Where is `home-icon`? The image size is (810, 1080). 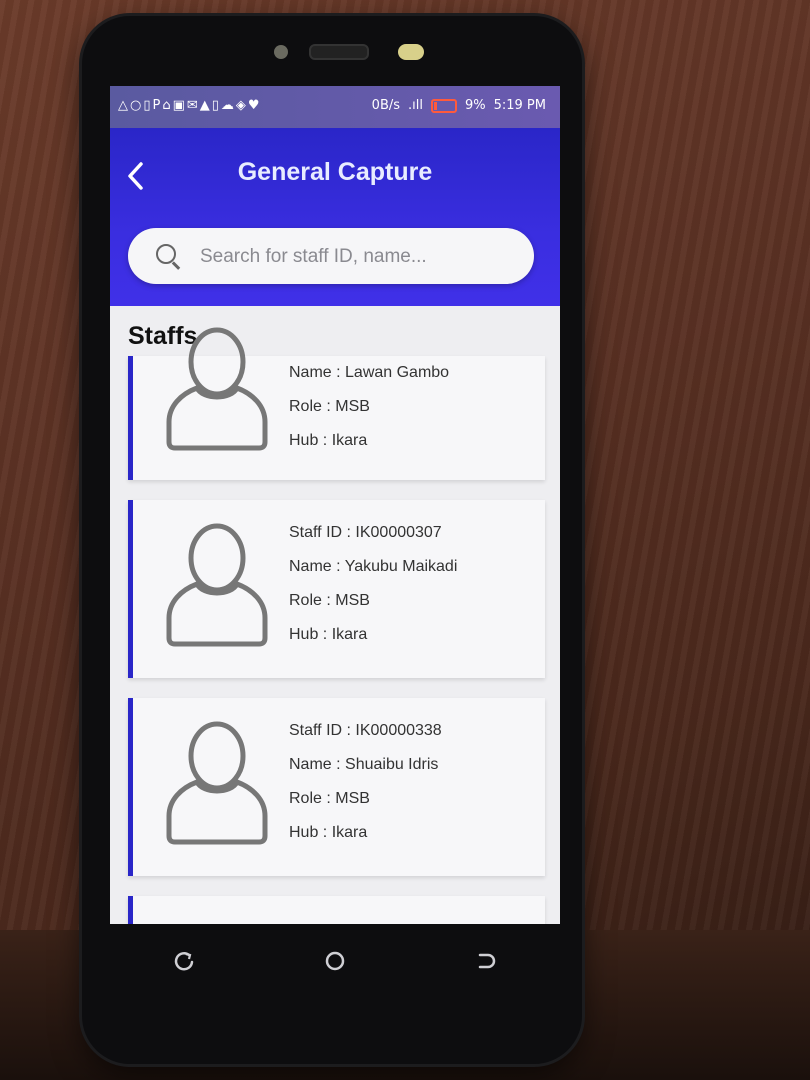 home-icon is located at coordinates (335, 961).